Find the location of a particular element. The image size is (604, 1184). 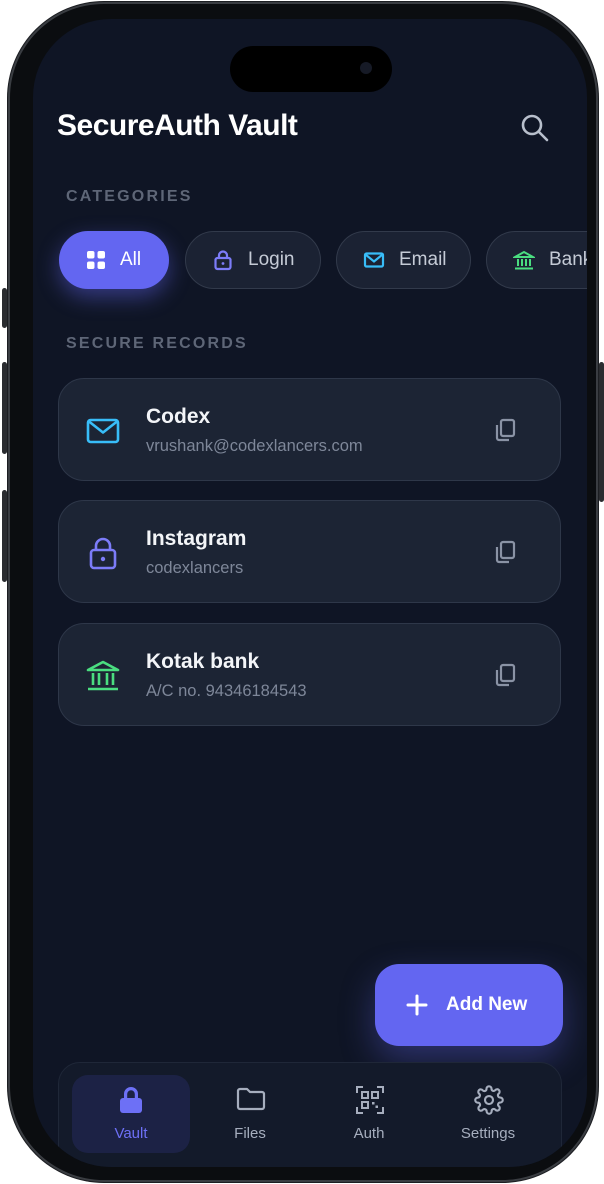

record-name: Codex is located at coordinates (178, 416).